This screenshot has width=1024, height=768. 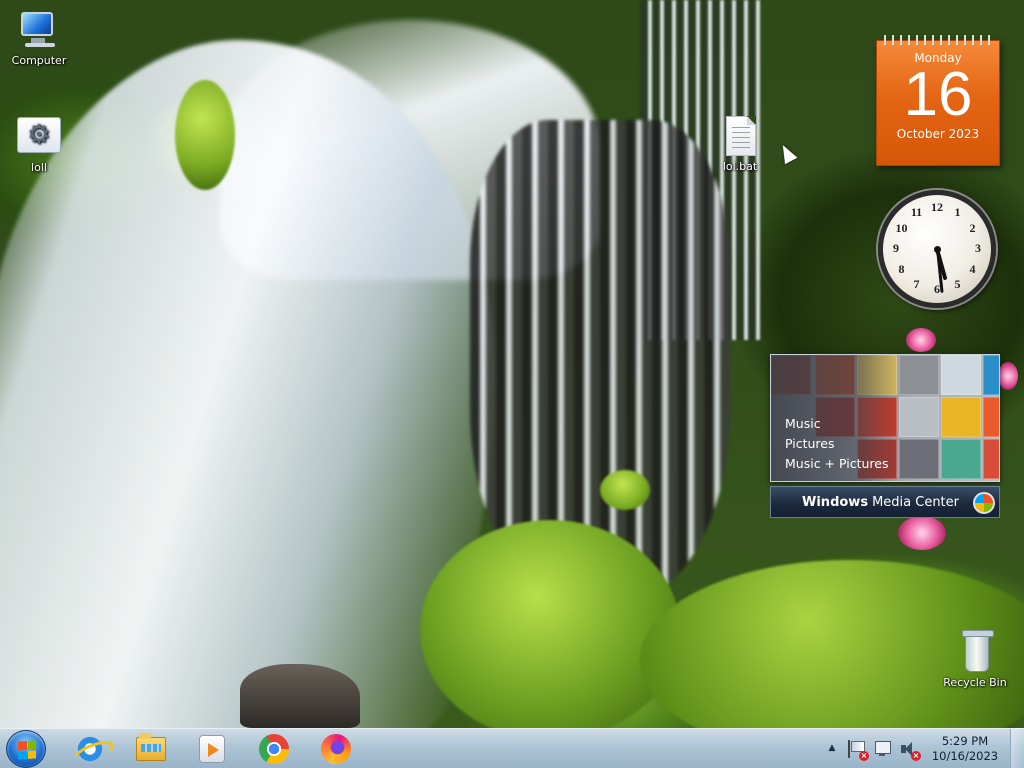 I want to click on chrome-icon, so click(x=274, y=749).